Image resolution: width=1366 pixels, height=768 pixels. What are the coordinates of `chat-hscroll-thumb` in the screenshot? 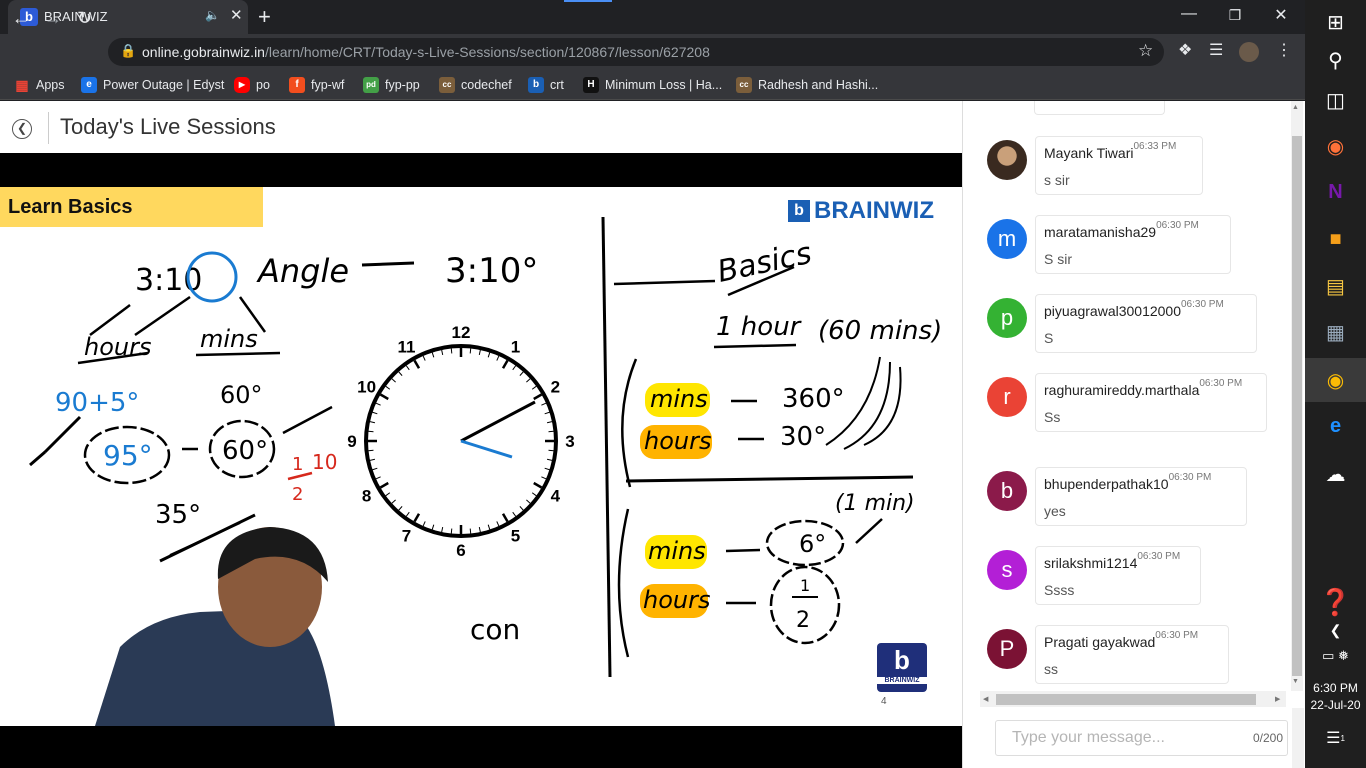 It's located at (1126, 699).